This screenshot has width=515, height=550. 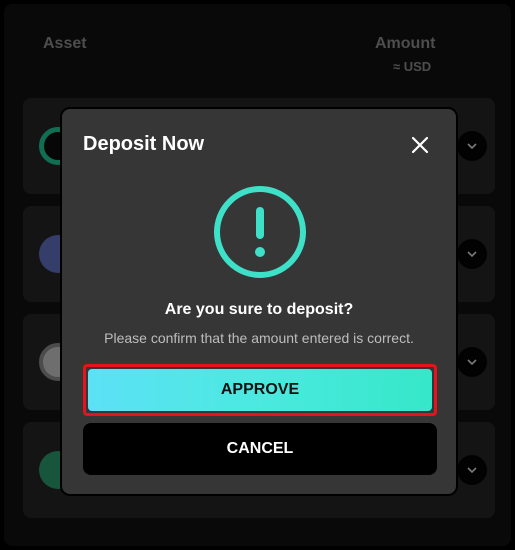 What do you see at coordinates (259, 309) in the screenshot?
I see `confirm-question: Are you sure to deposit?` at bounding box center [259, 309].